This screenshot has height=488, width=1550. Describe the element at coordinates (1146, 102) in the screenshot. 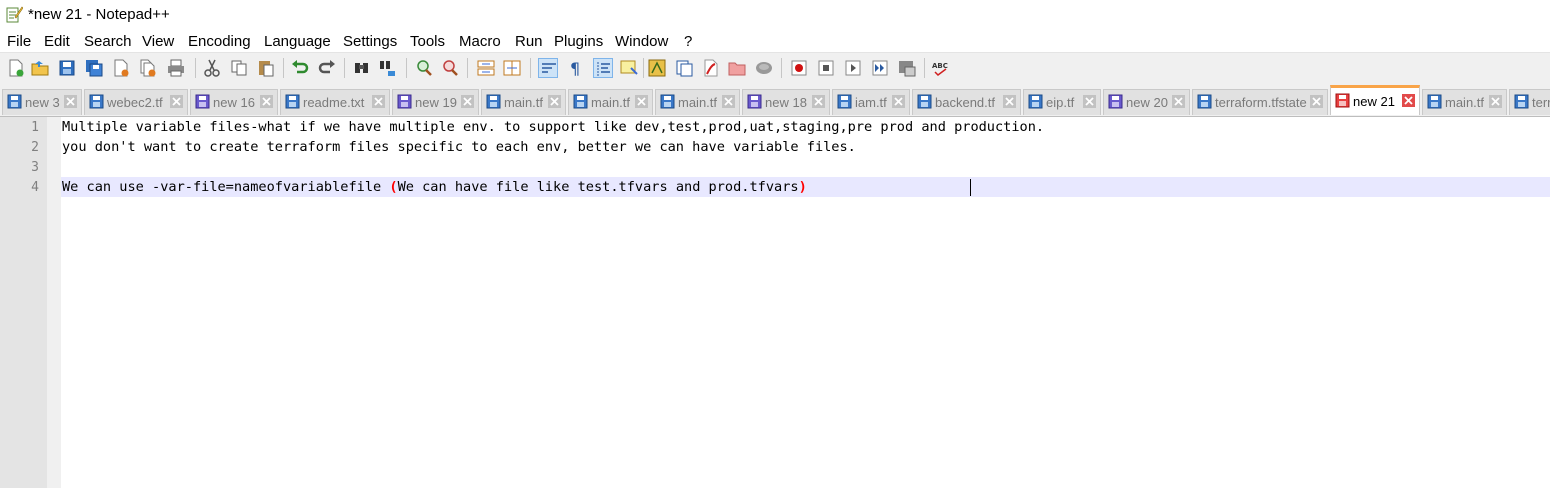

I see `tab-new-20: new 20` at that location.